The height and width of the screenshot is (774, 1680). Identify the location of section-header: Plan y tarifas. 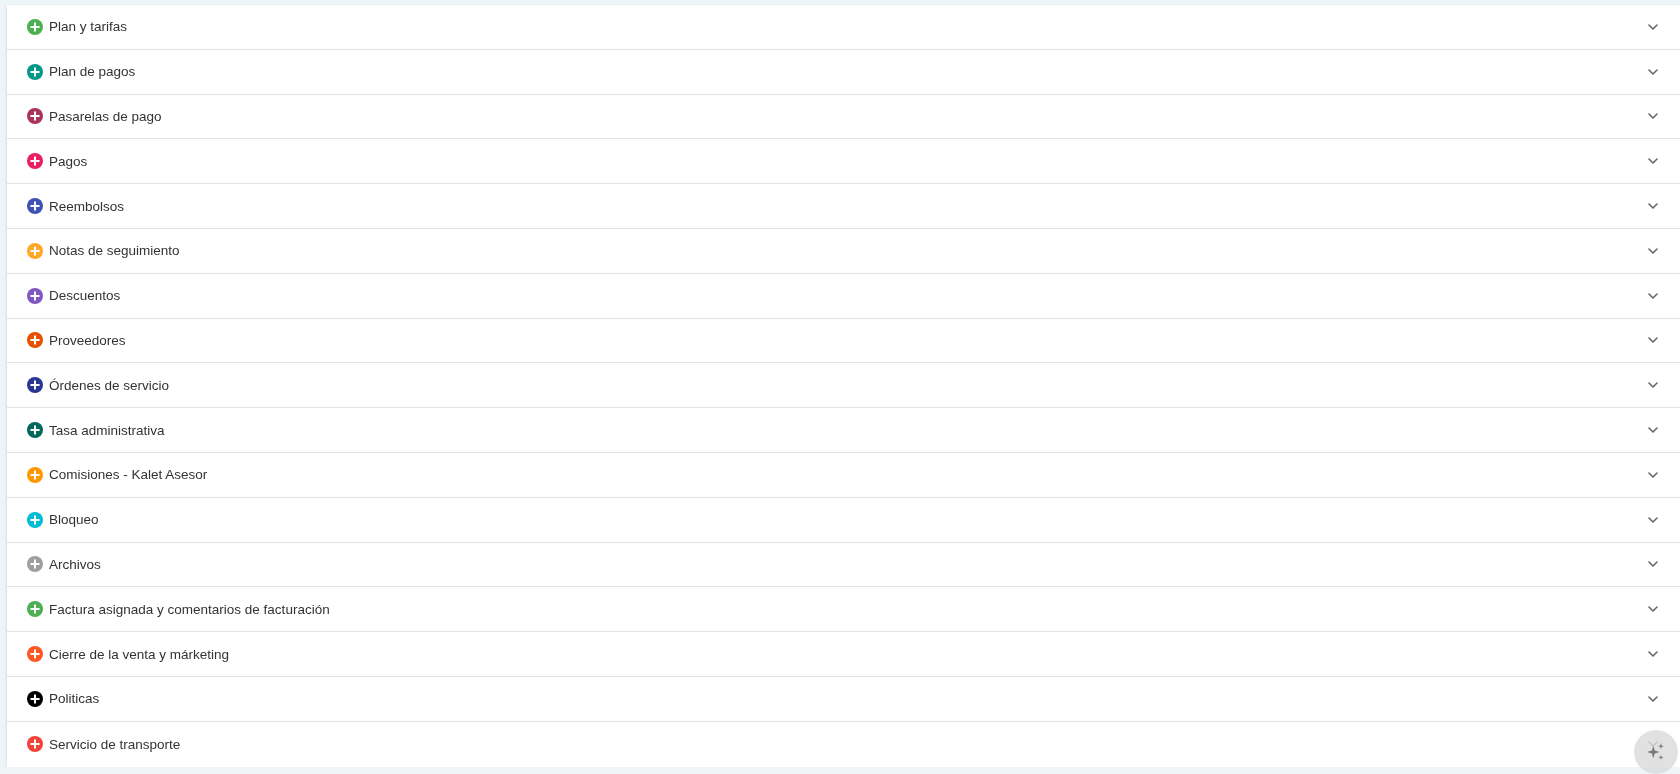
(843, 27).